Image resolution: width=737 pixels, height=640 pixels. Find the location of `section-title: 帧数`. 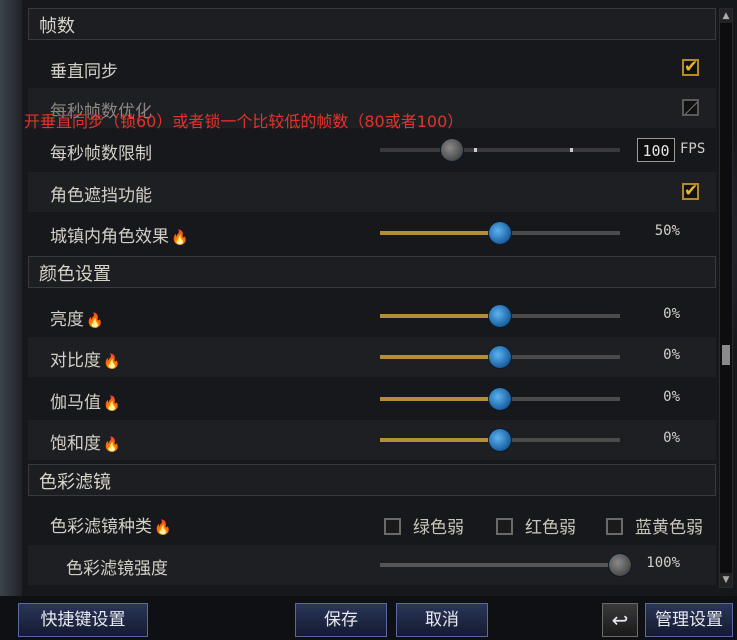

section-title: 帧数 is located at coordinates (57, 26).